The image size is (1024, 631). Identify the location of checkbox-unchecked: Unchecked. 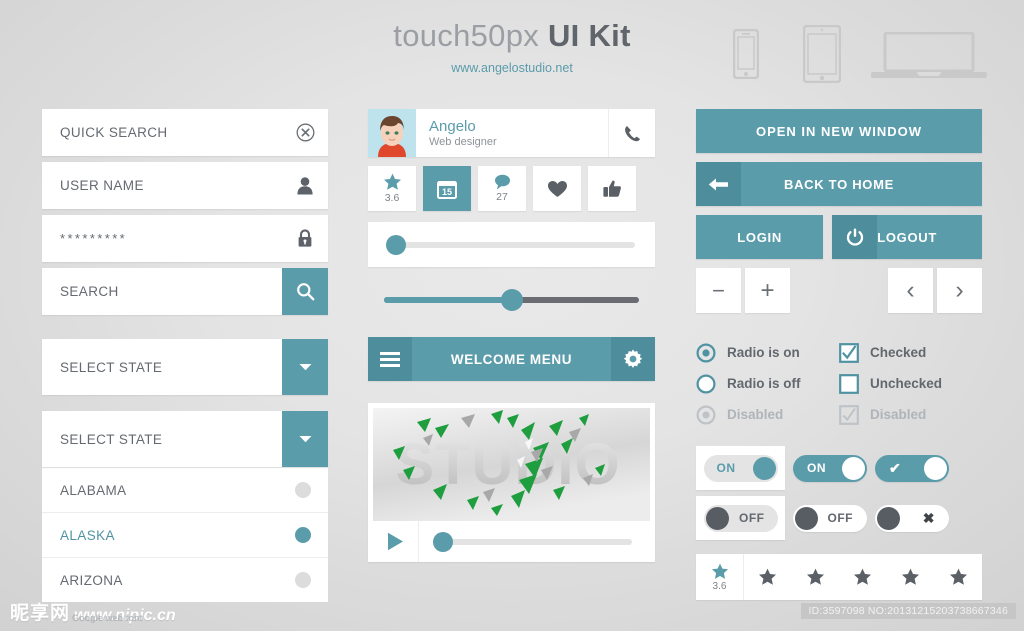
(910, 383).